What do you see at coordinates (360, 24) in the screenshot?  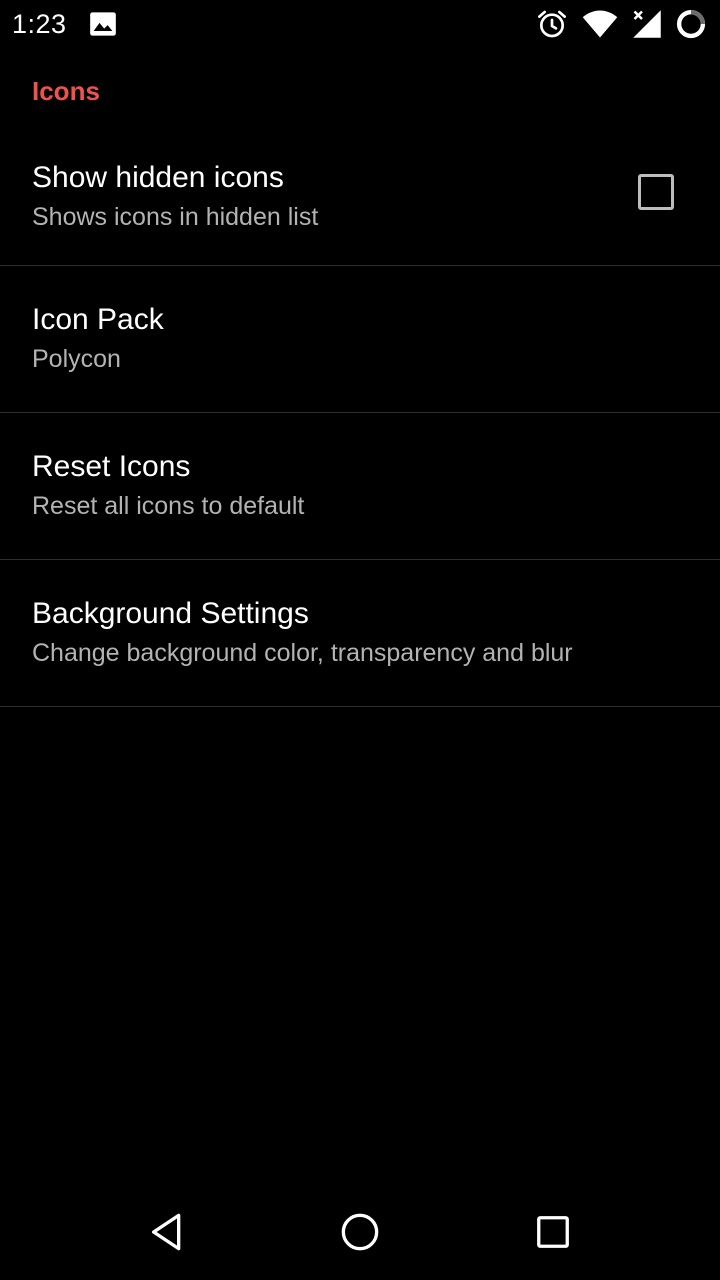 I see `status-bar: 1:23` at bounding box center [360, 24].